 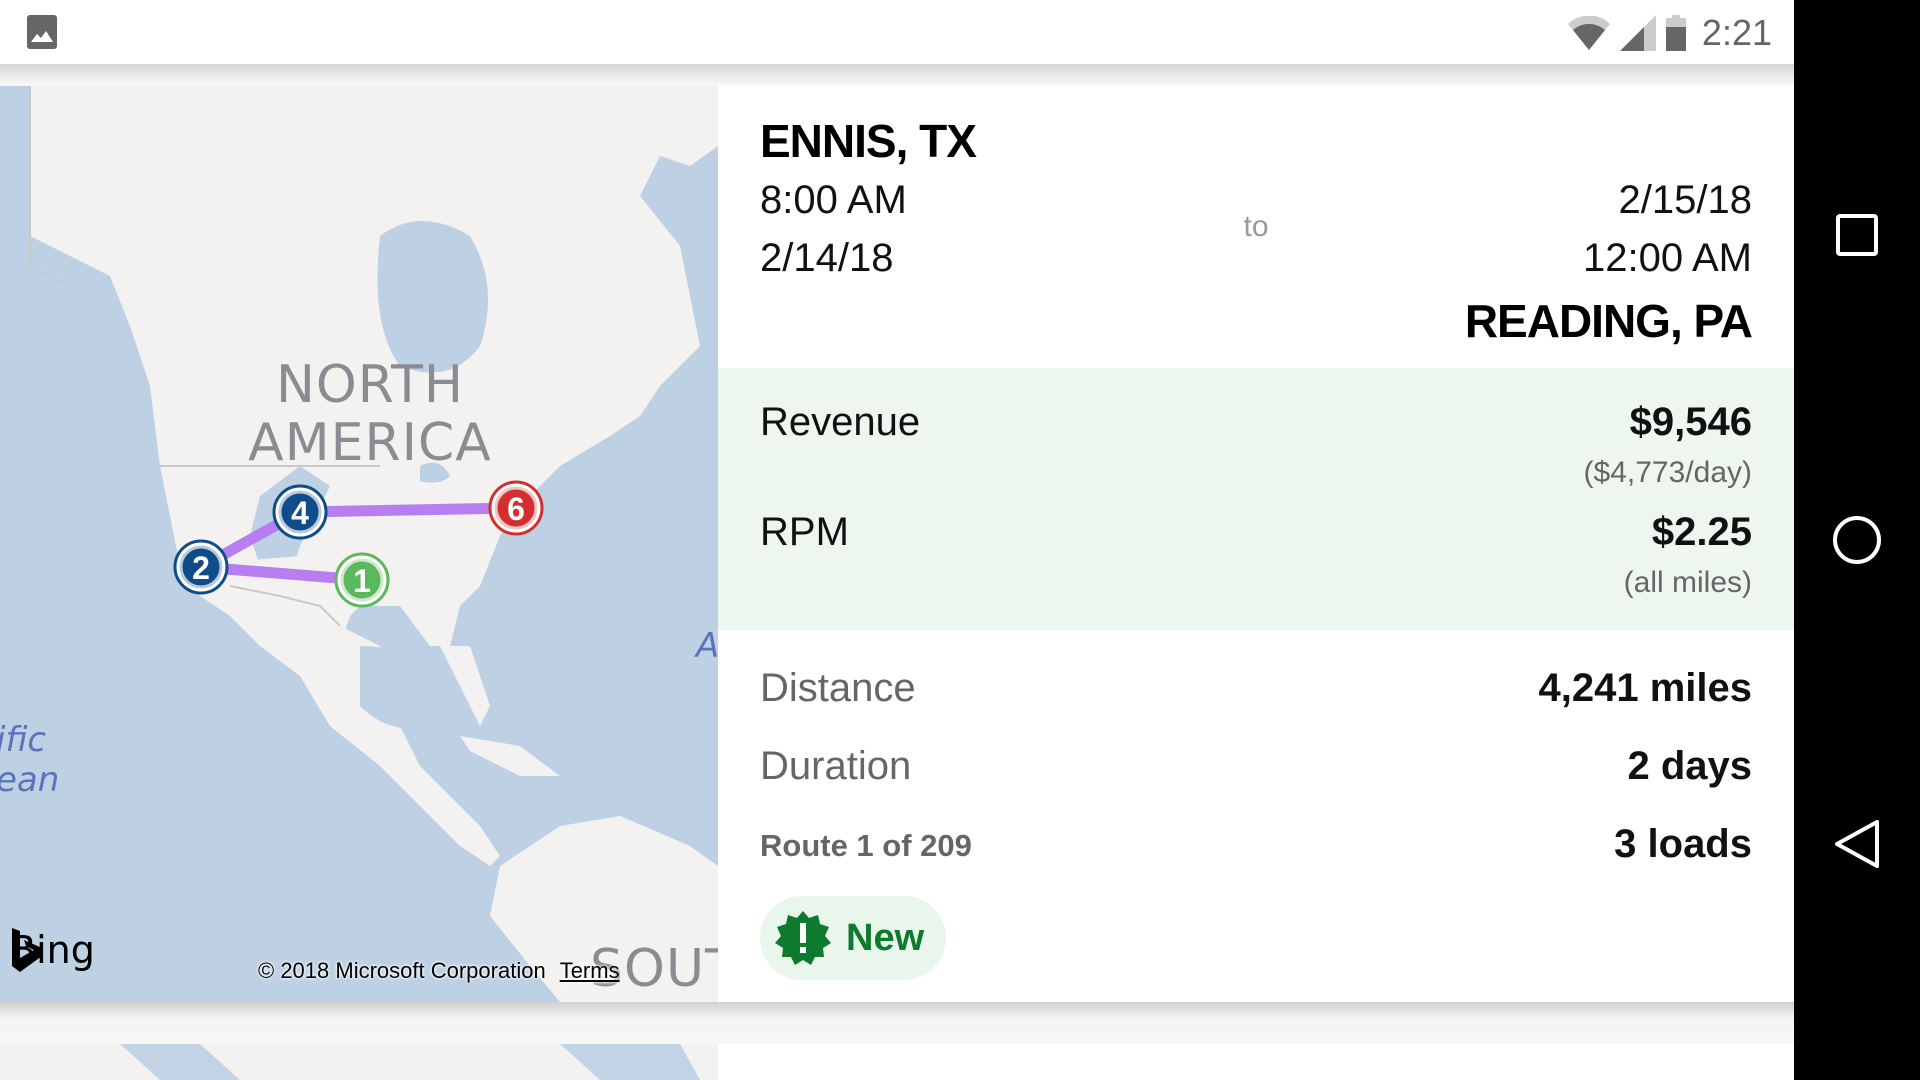 I want to click on destination-time: 12:00 AM, so click(x=1667, y=258).